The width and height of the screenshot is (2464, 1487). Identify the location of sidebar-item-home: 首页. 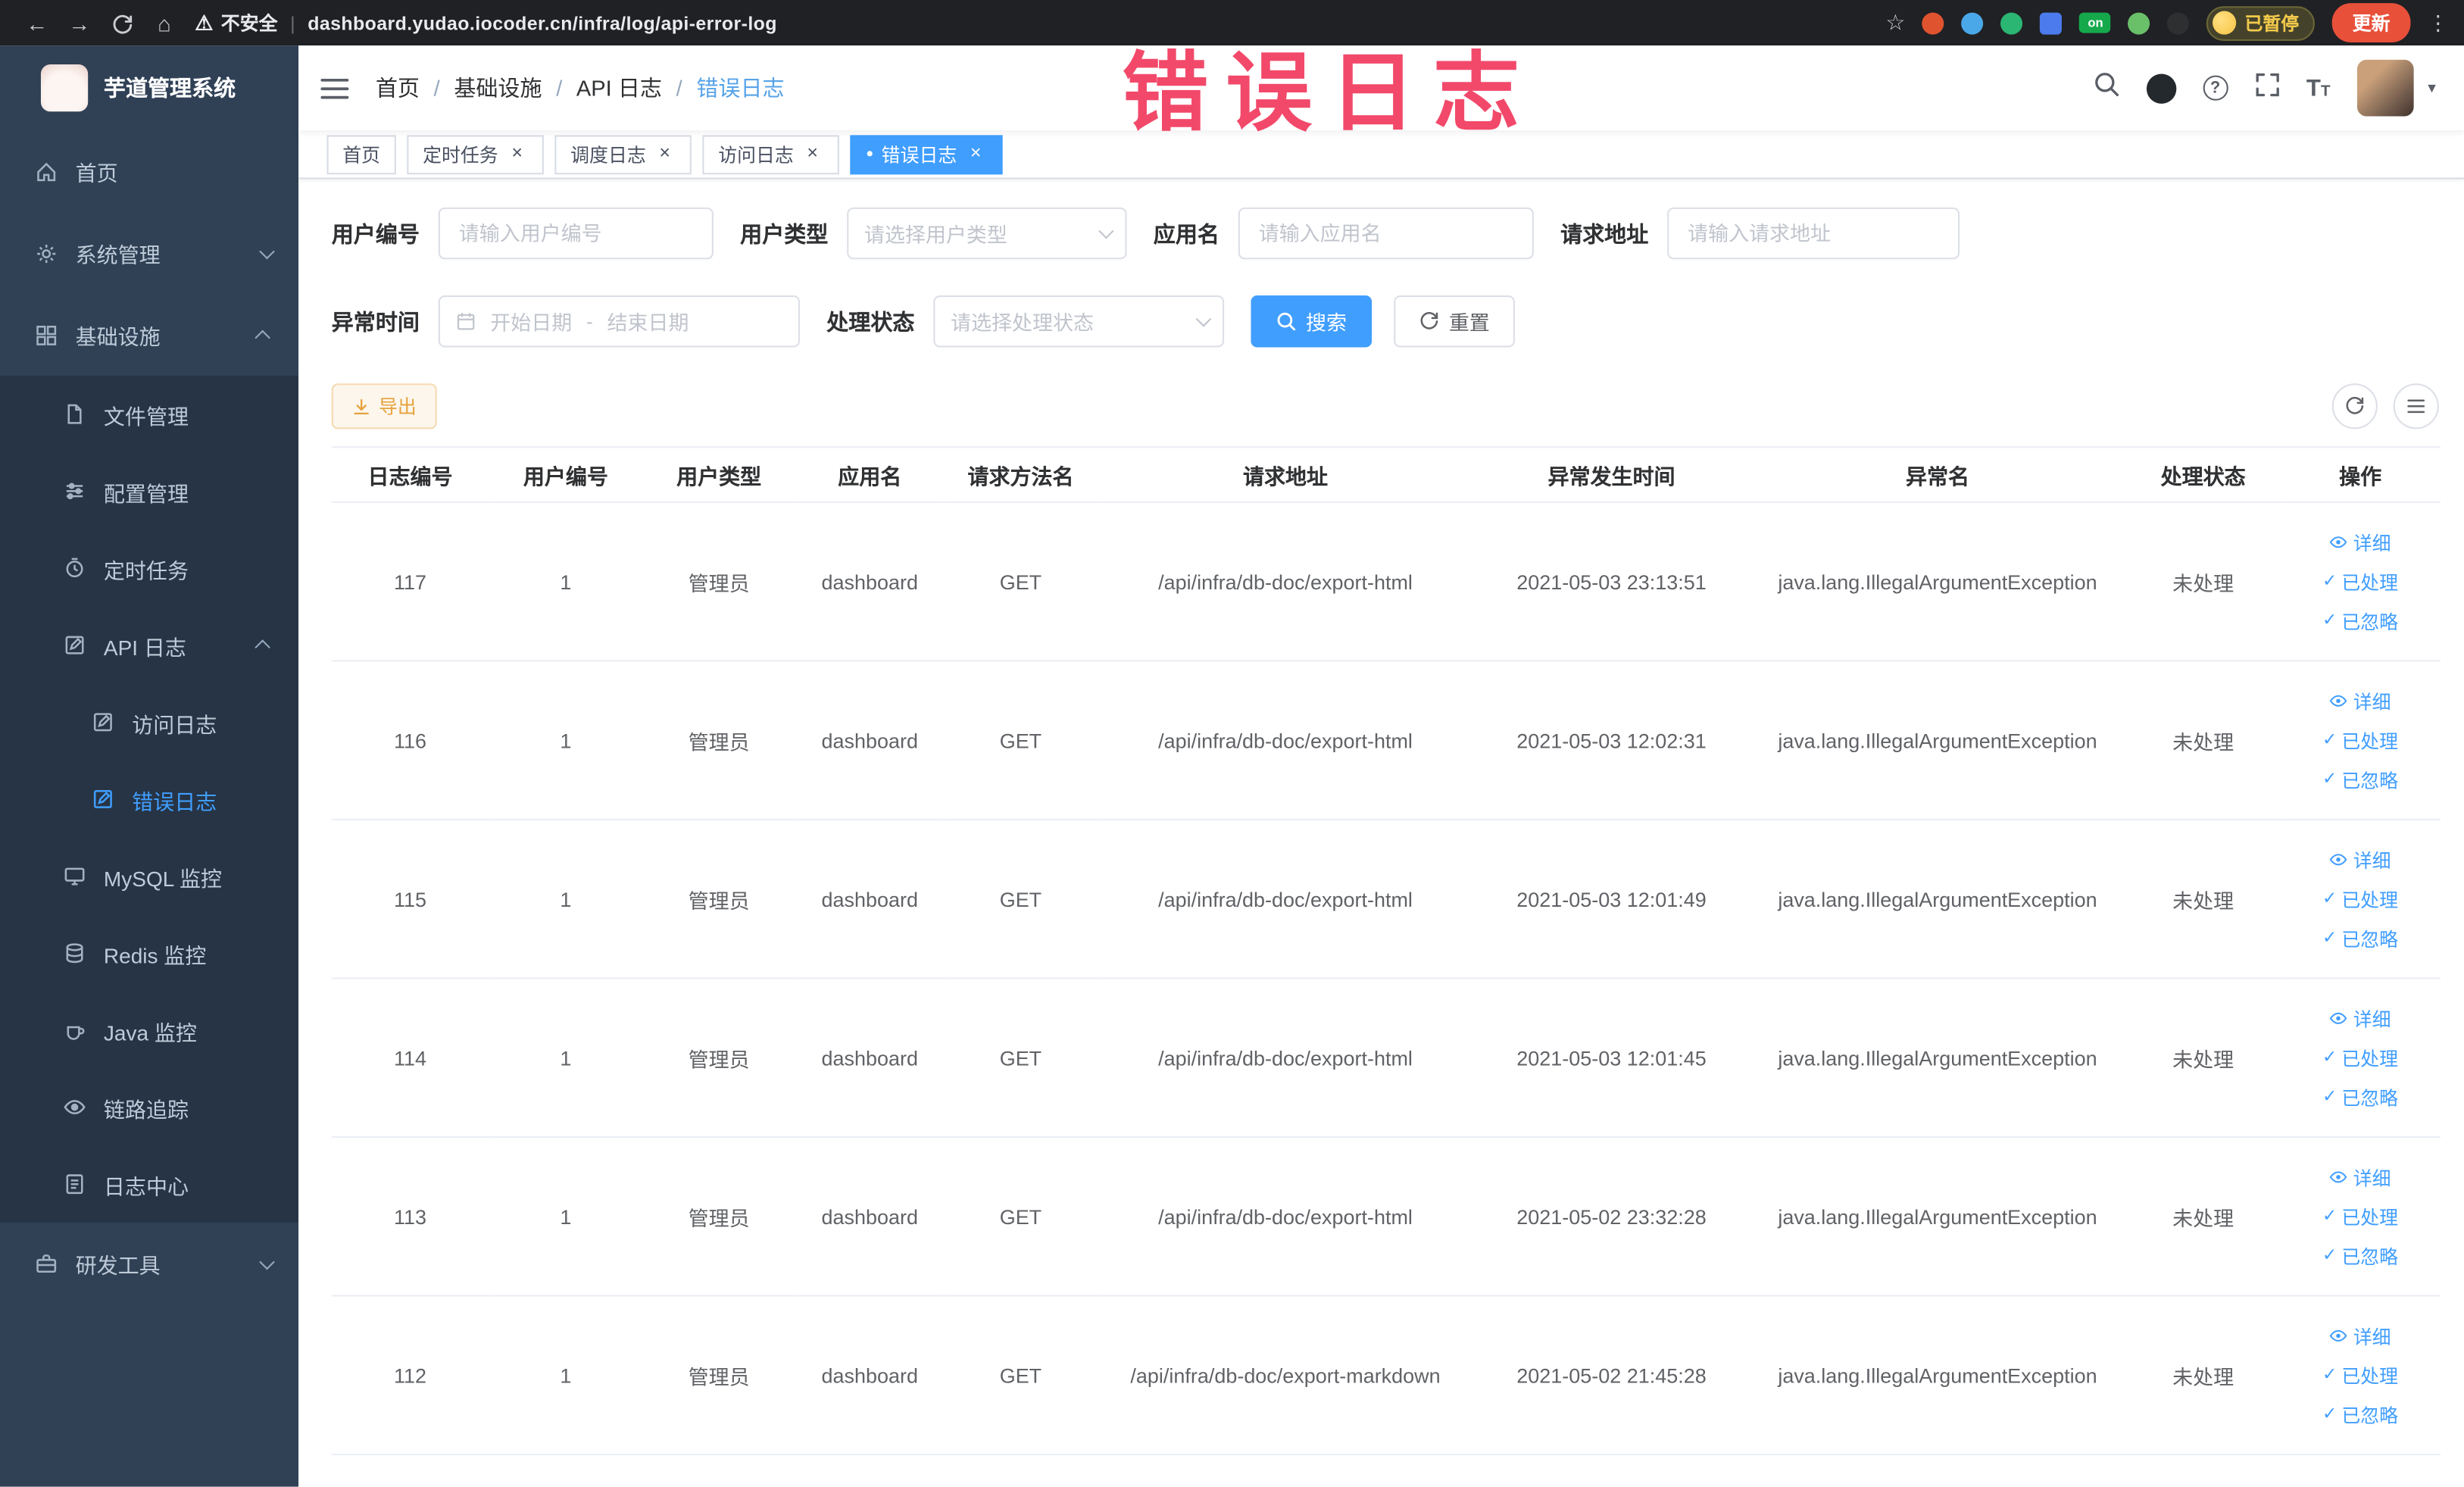
(149, 171).